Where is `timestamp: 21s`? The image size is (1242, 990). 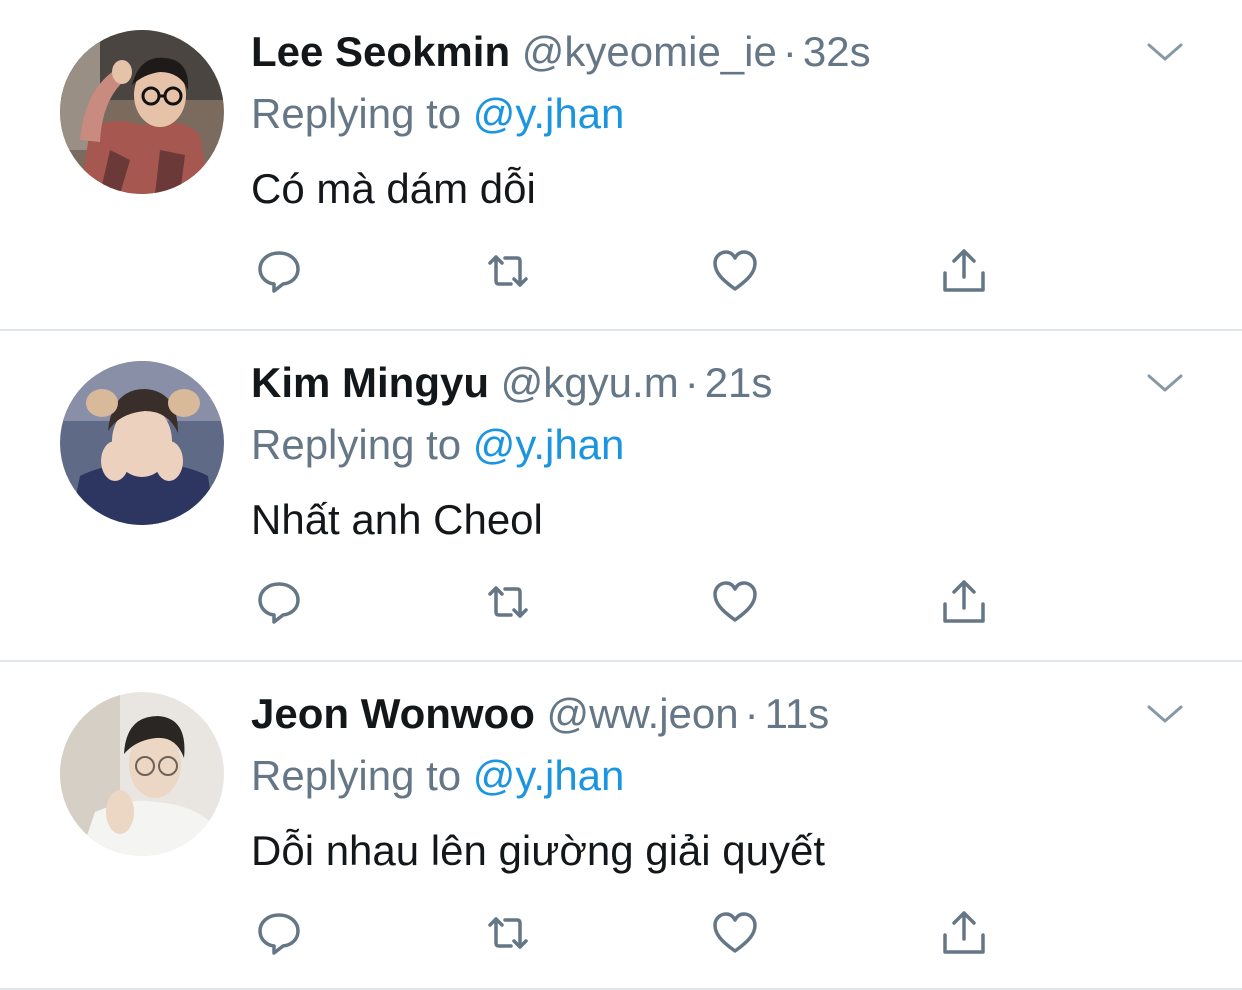 timestamp: 21s is located at coordinates (739, 382).